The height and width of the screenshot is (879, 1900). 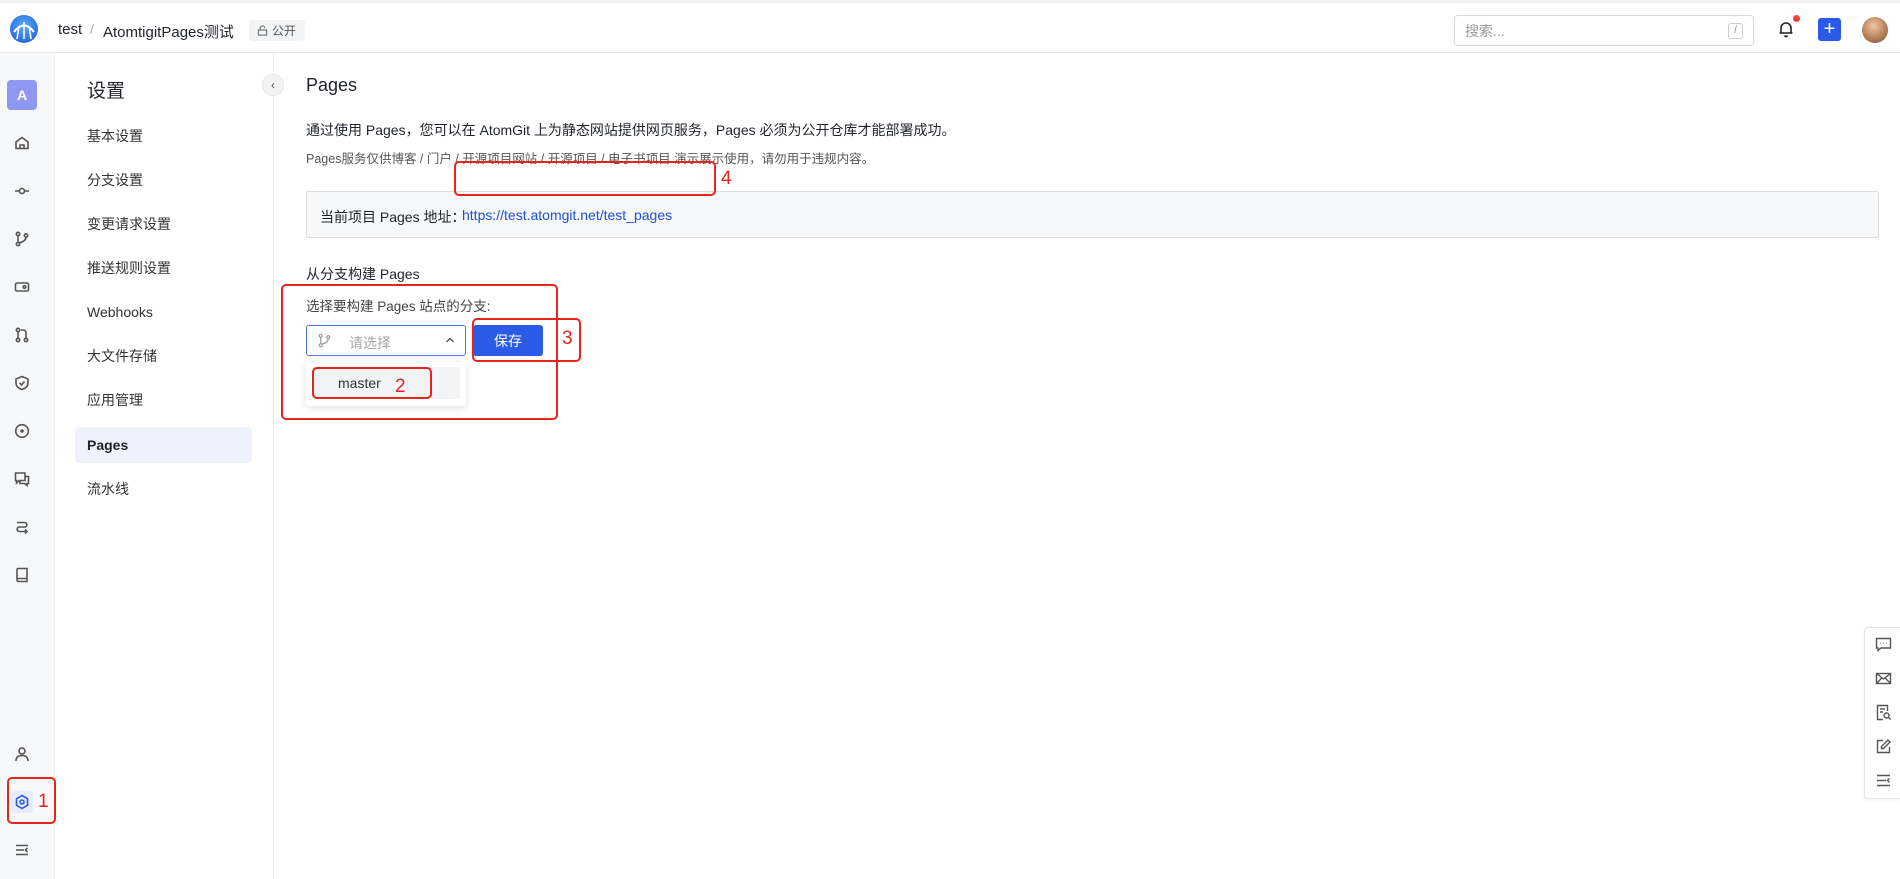 I want to click on document-search-icon, so click(x=1883, y=712).